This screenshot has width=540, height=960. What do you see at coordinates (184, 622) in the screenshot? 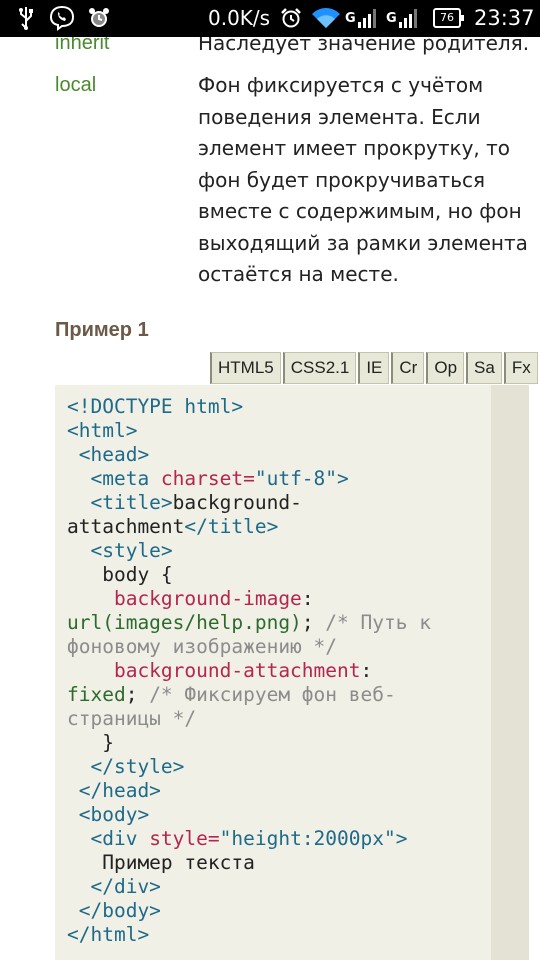
I see `code-token: url(images/help.png)` at bounding box center [184, 622].